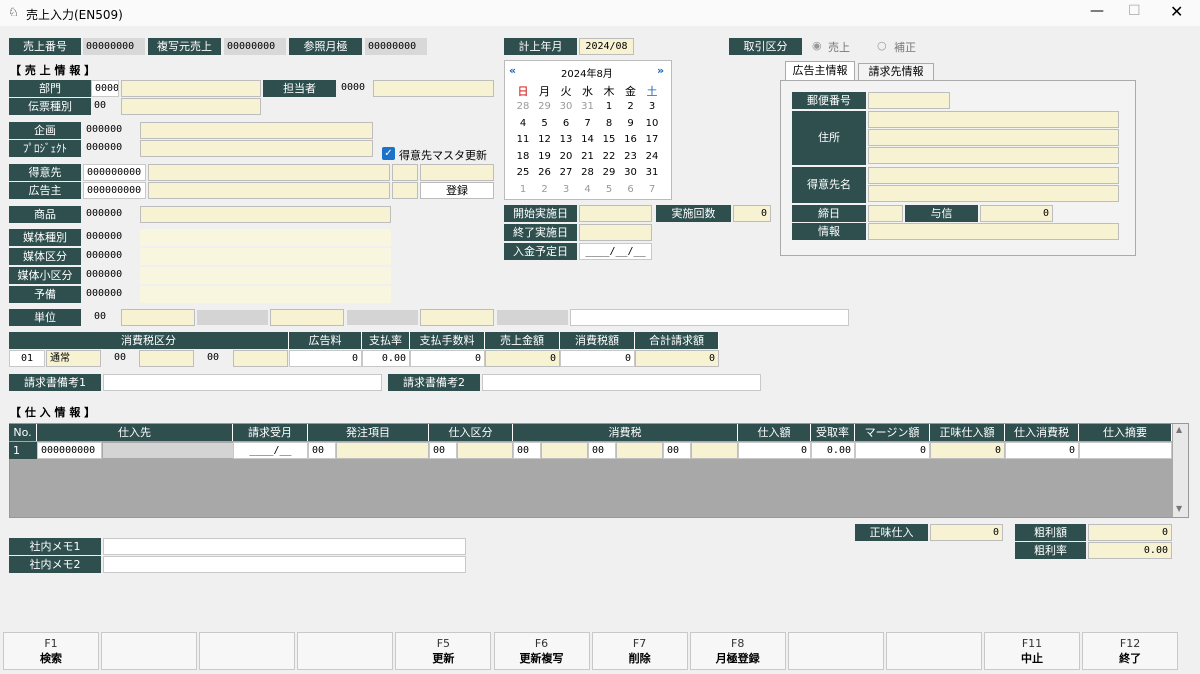 This screenshot has height=674, width=1200. Describe the element at coordinates (105, 88) in the screenshot. I see `dept-input: 0000` at that location.